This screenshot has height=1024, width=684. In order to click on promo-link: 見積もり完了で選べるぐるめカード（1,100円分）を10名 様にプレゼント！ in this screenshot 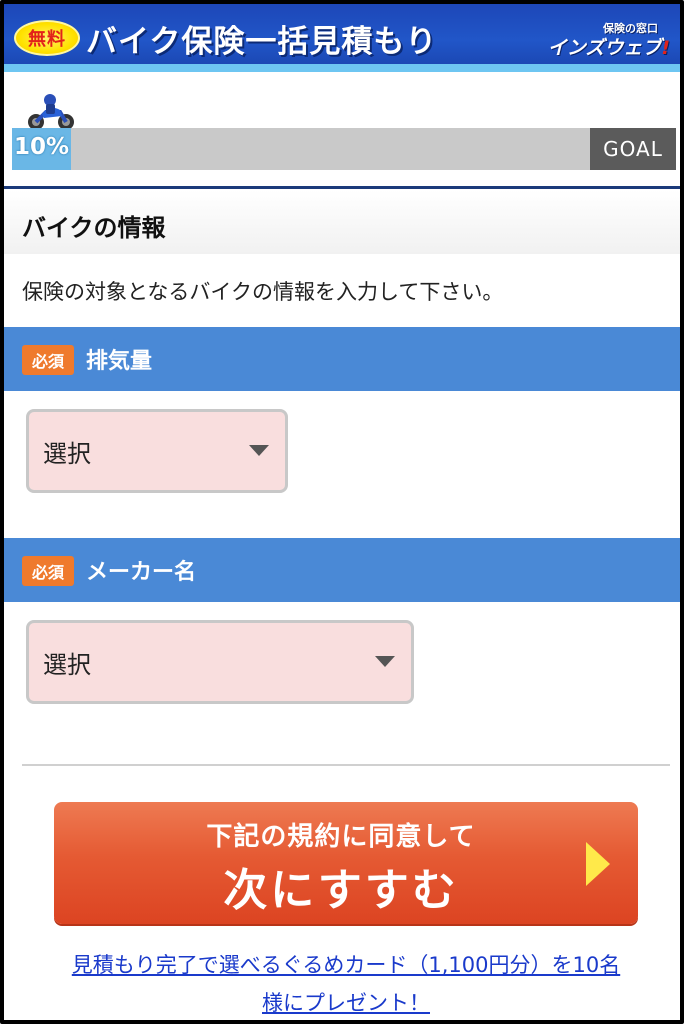, I will do `click(342, 983)`.